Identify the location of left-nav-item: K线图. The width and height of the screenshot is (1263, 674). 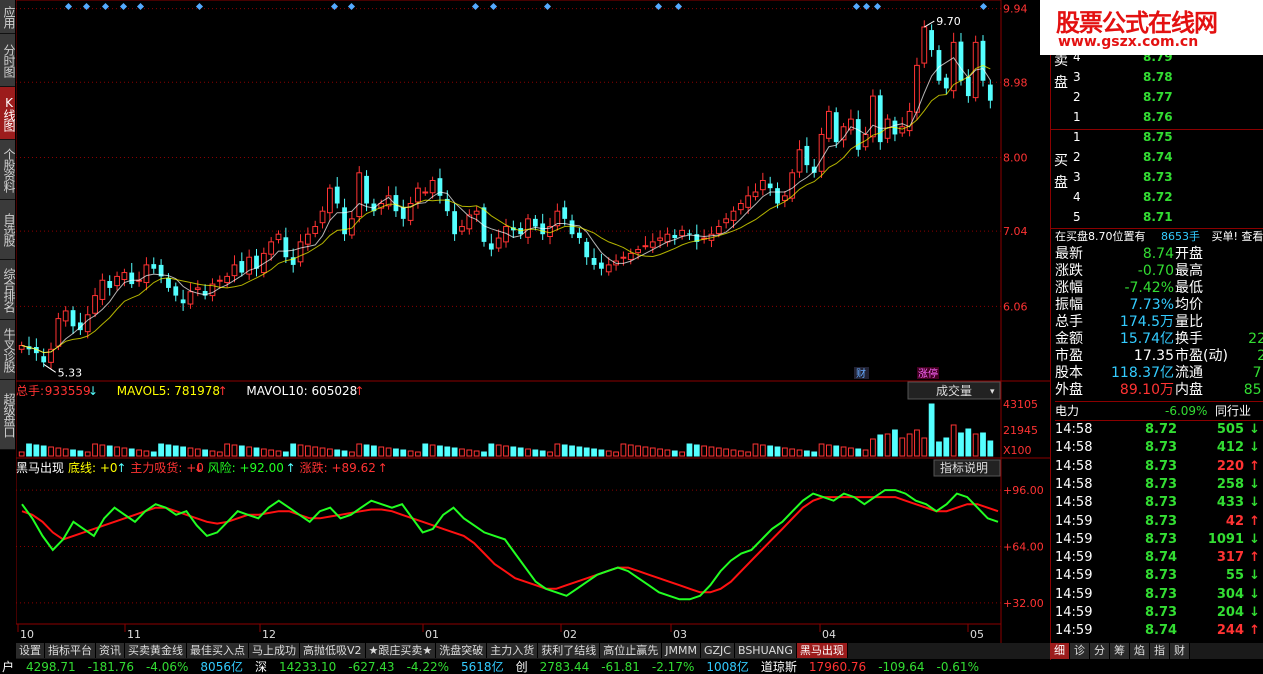
(8, 113).